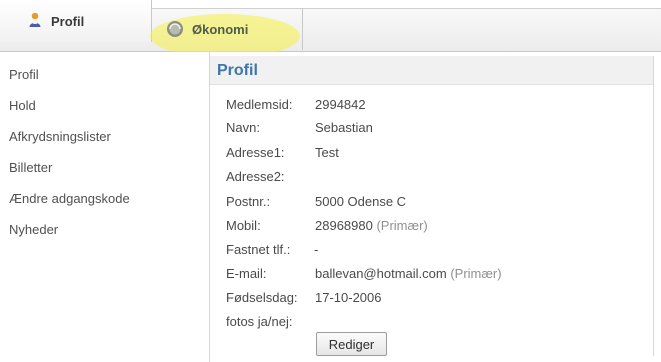 This screenshot has width=661, height=362. What do you see at coordinates (361, 201) in the screenshot?
I see `field-value: 5000 Odense C` at bounding box center [361, 201].